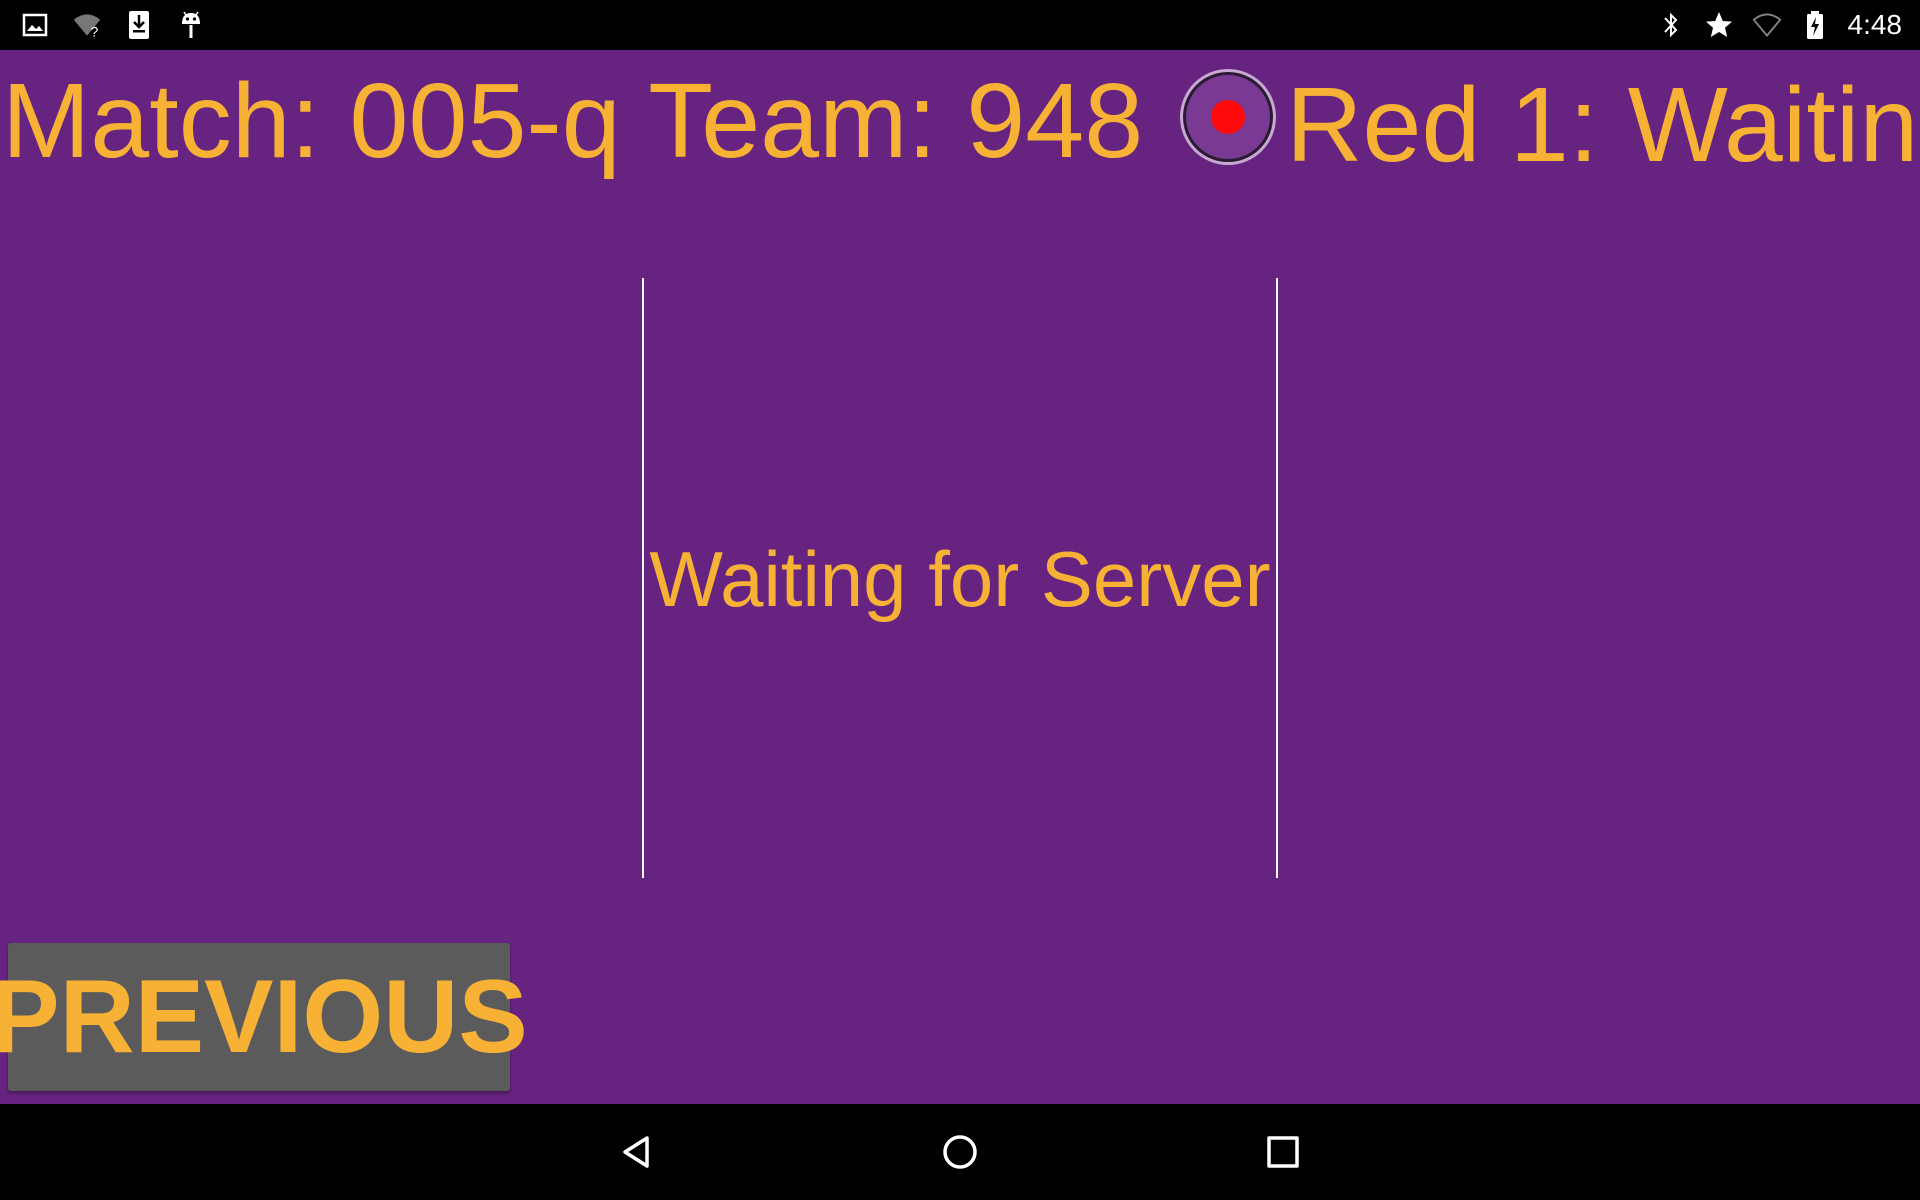 Image resolution: width=1920 pixels, height=1200 pixels. What do you see at coordinates (35, 25) in the screenshot?
I see `image-icon` at bounding box center [35, 25].